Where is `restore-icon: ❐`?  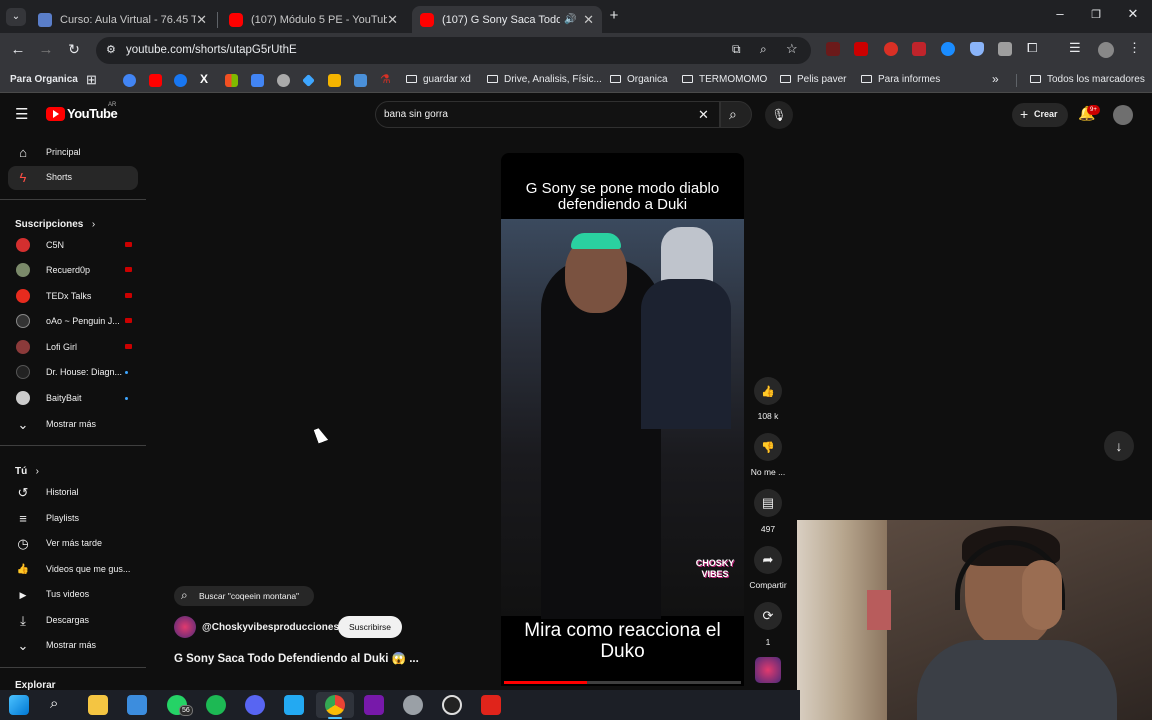 restore-icon: ❐ is located at coordinates (1096, 14).